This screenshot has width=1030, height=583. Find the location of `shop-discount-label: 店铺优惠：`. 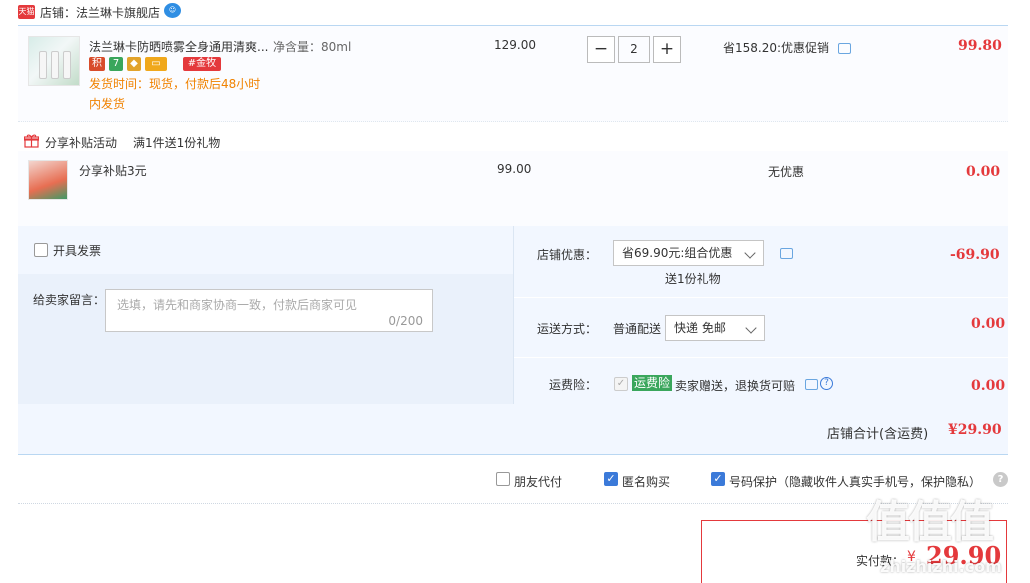

shop-discount-label: 店铺优惠： is located at coordinates (567, 255).